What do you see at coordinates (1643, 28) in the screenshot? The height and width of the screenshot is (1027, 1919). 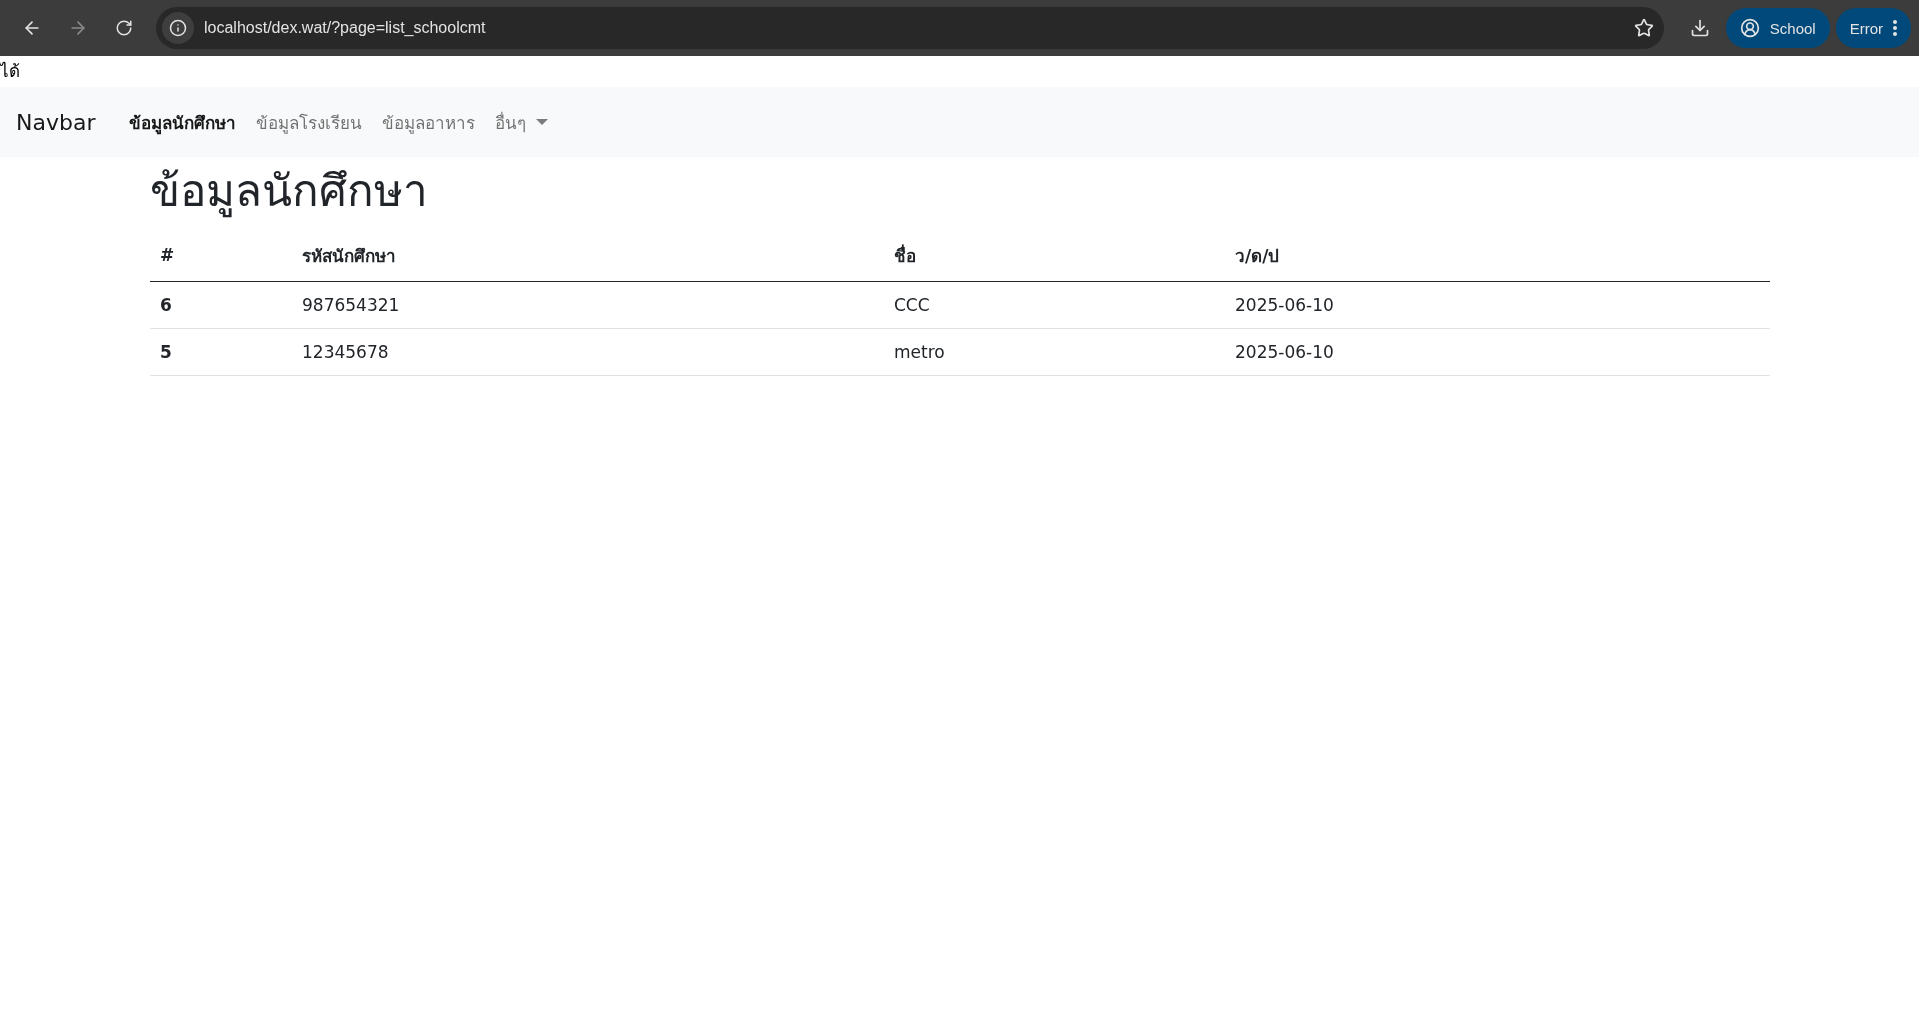 I see `bookmark-star-icon` at bounding box center [1643, 28].